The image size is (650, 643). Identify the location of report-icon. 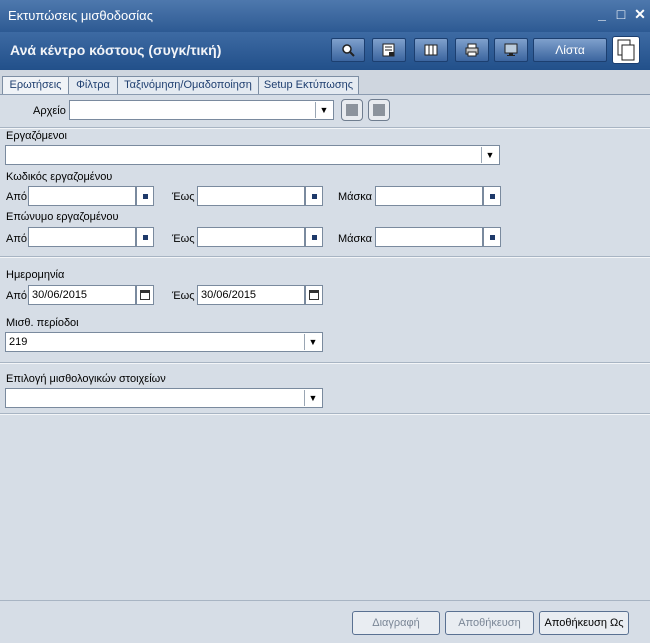
(388, 50).